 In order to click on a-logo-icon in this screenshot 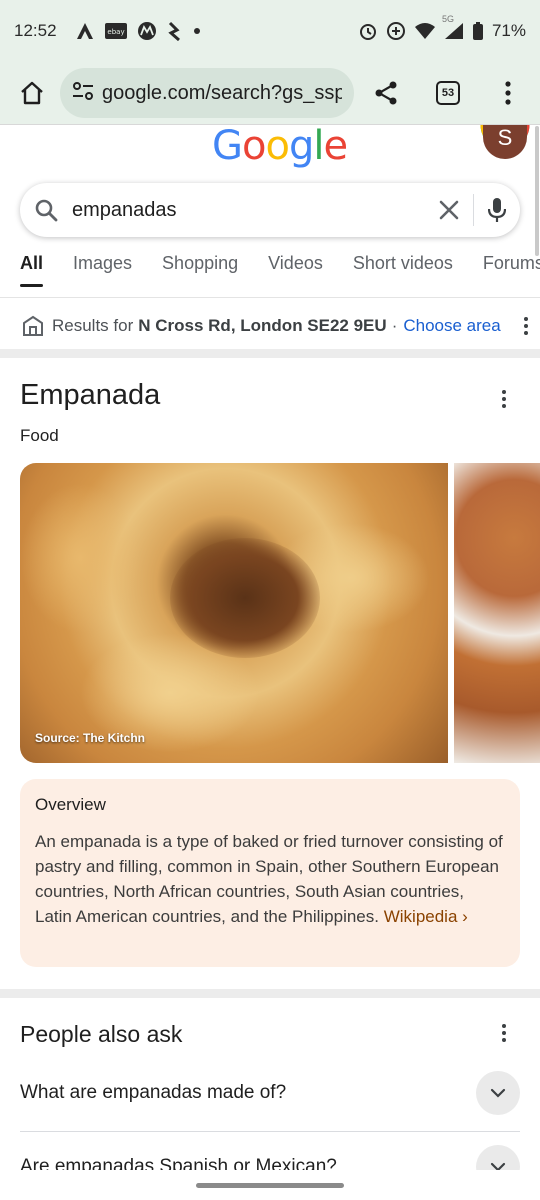, I will do `click(85, 31)`.